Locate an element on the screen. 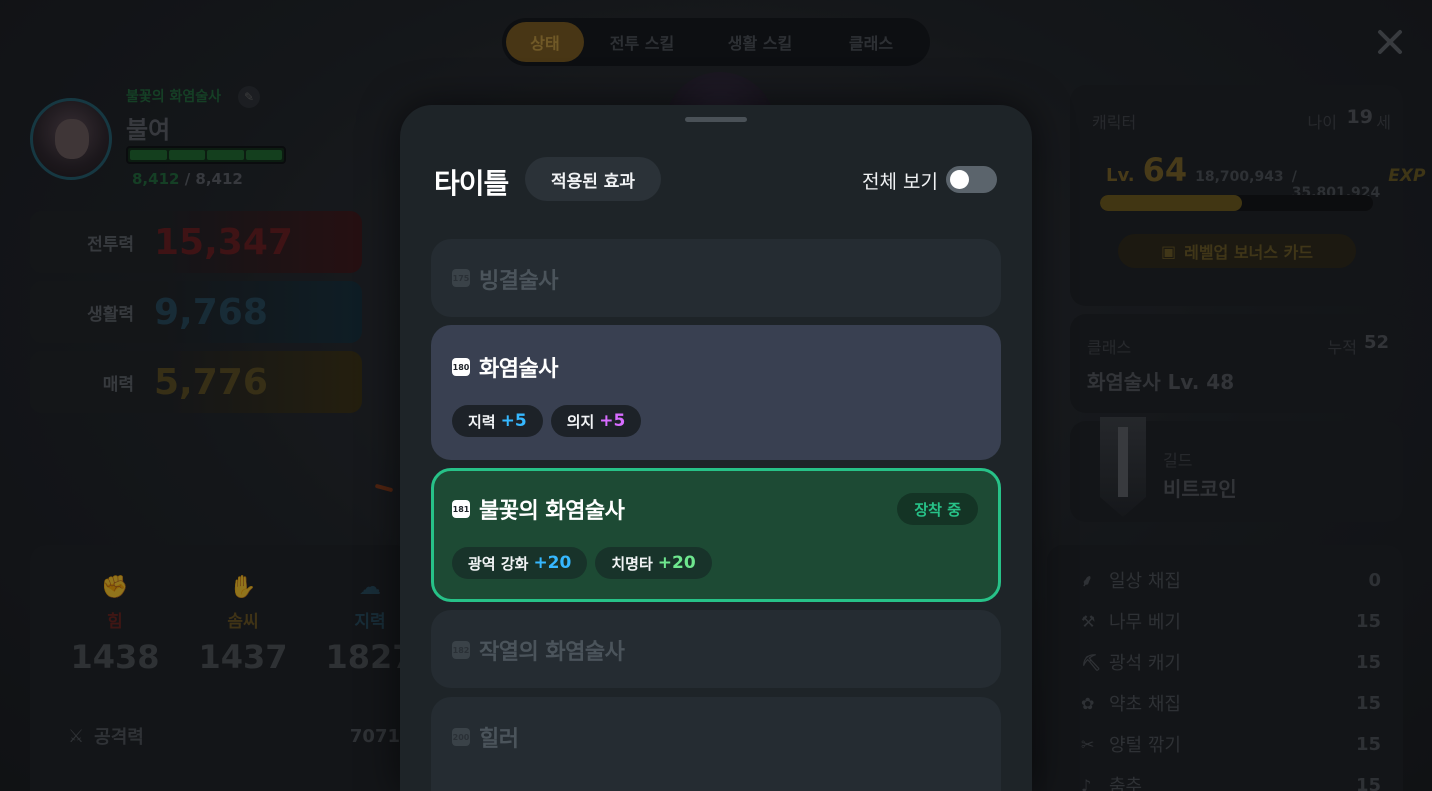 This screenshot has height=791, width=1432. tab-life-skills: 생활 스킬 is located at coordinates (760, 42).